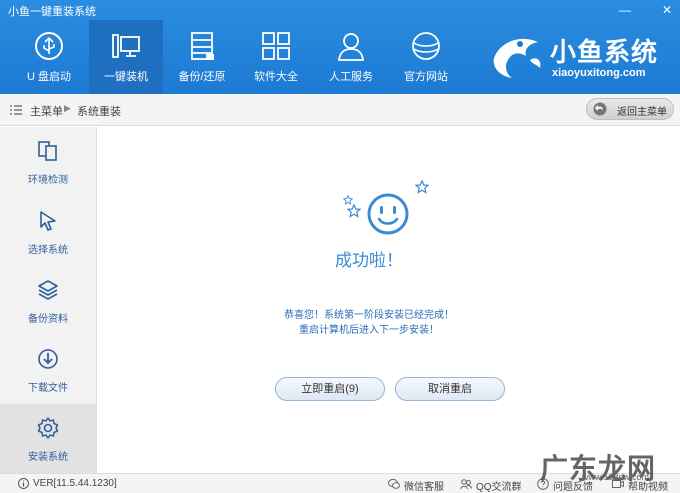 The width and height of the screenshot is (680, 493). Describe the element at coordinates (48, 457) in the screenshot. I see `sidebar-item-label: 安装系统` at that location.